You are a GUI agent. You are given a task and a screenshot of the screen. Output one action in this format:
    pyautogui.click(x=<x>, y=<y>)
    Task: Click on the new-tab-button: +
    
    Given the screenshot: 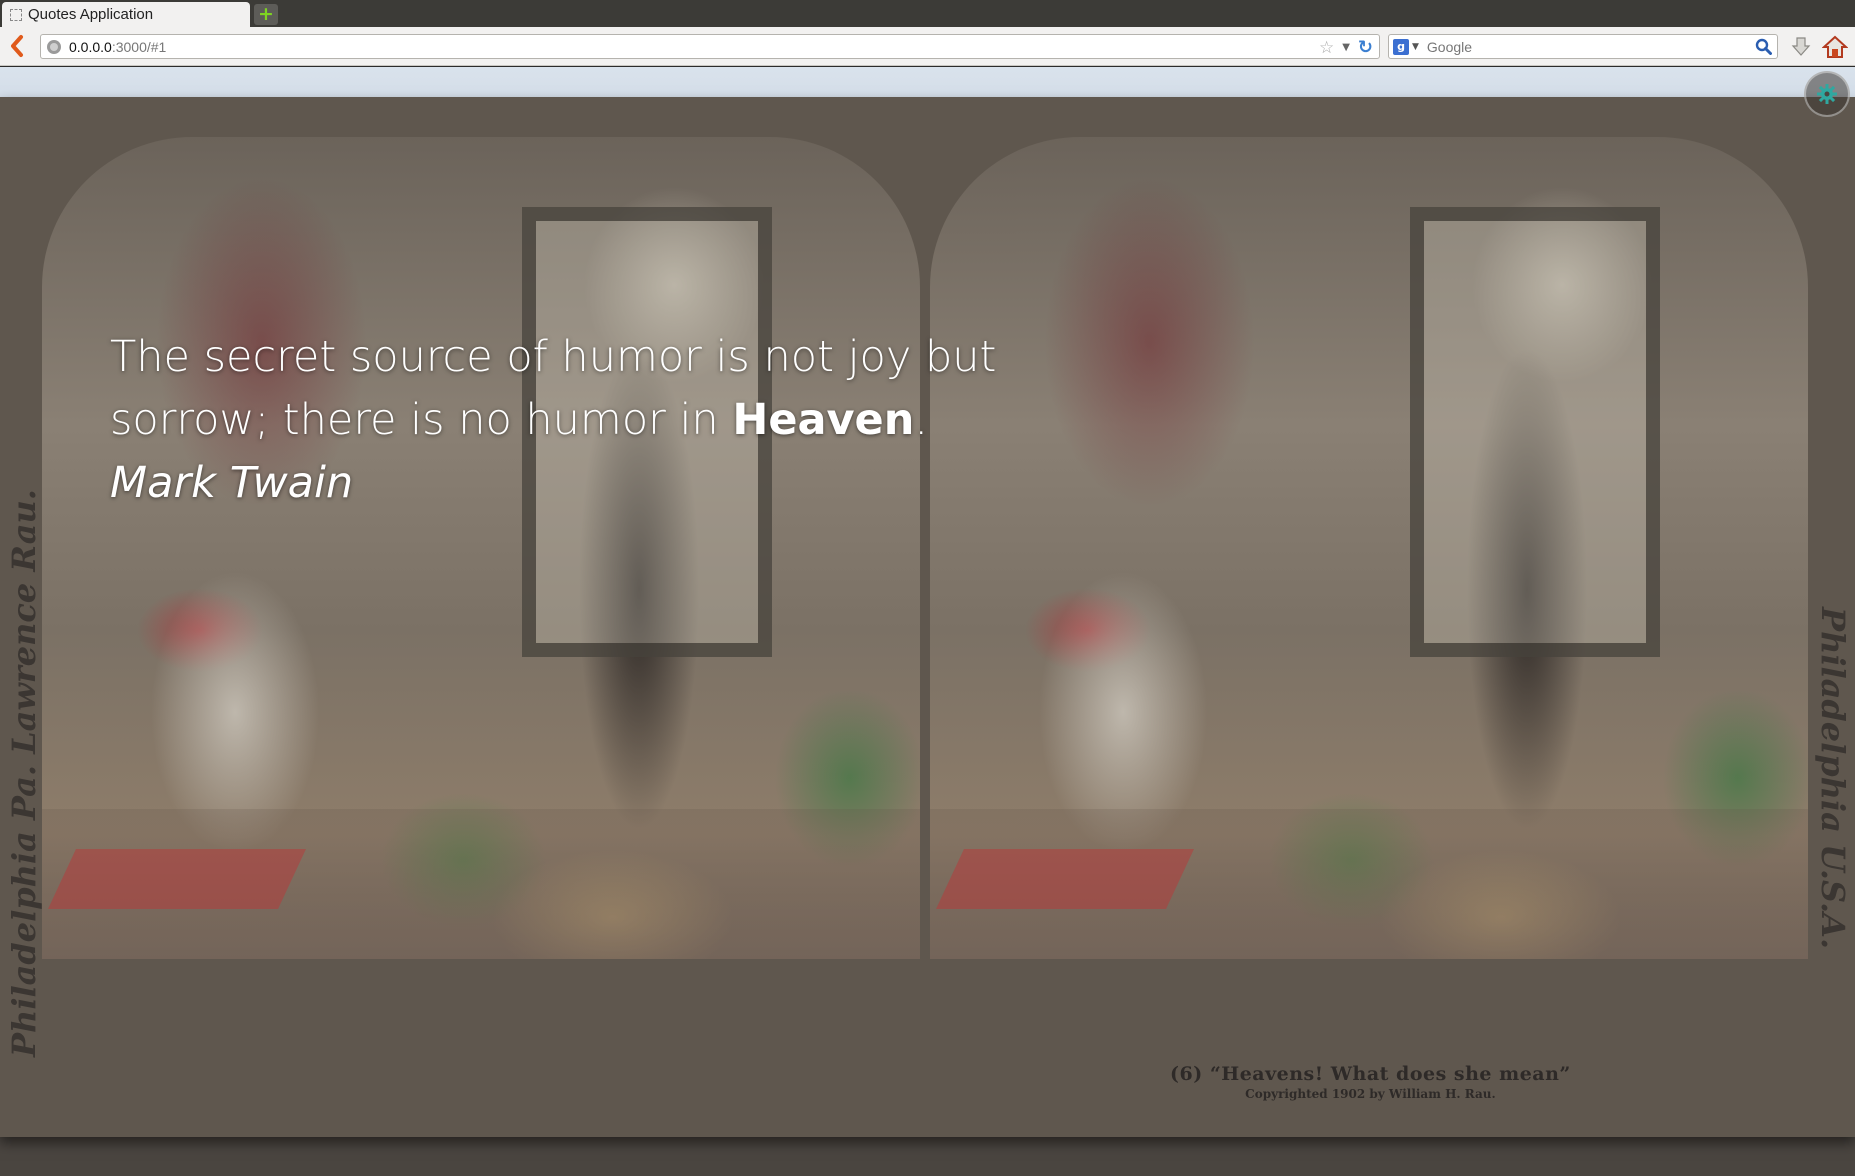 What is the action you would take?
    pyautogui.click(x=266, y=14)
    